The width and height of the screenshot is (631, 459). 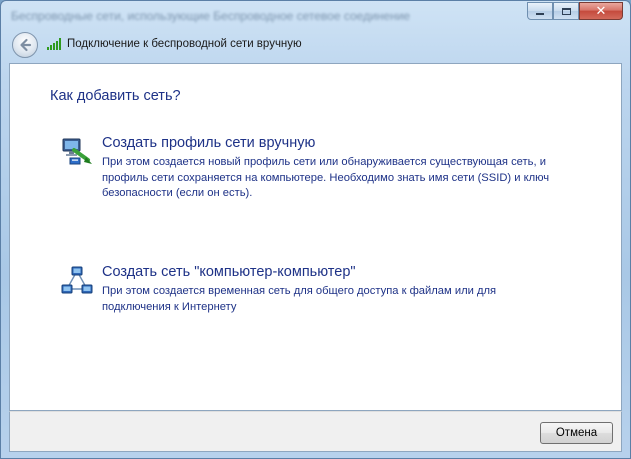 What do you see at coordinates (209, 143) in the screenshot?
I see `option-title: Создать профиль сети вручную` at bounding box center [209, 143].